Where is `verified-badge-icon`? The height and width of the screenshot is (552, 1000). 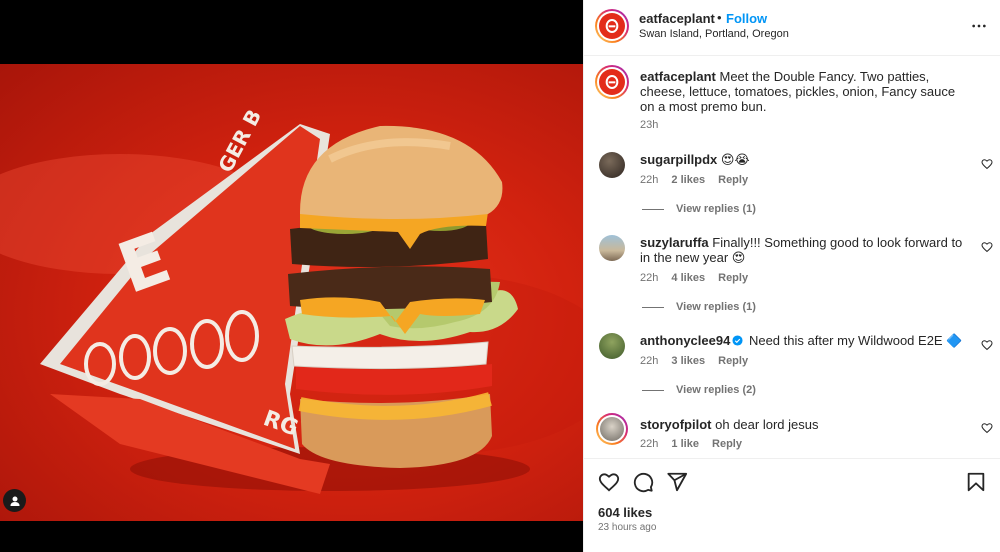 verified-badge-icon is located at coordinates (737, 340).